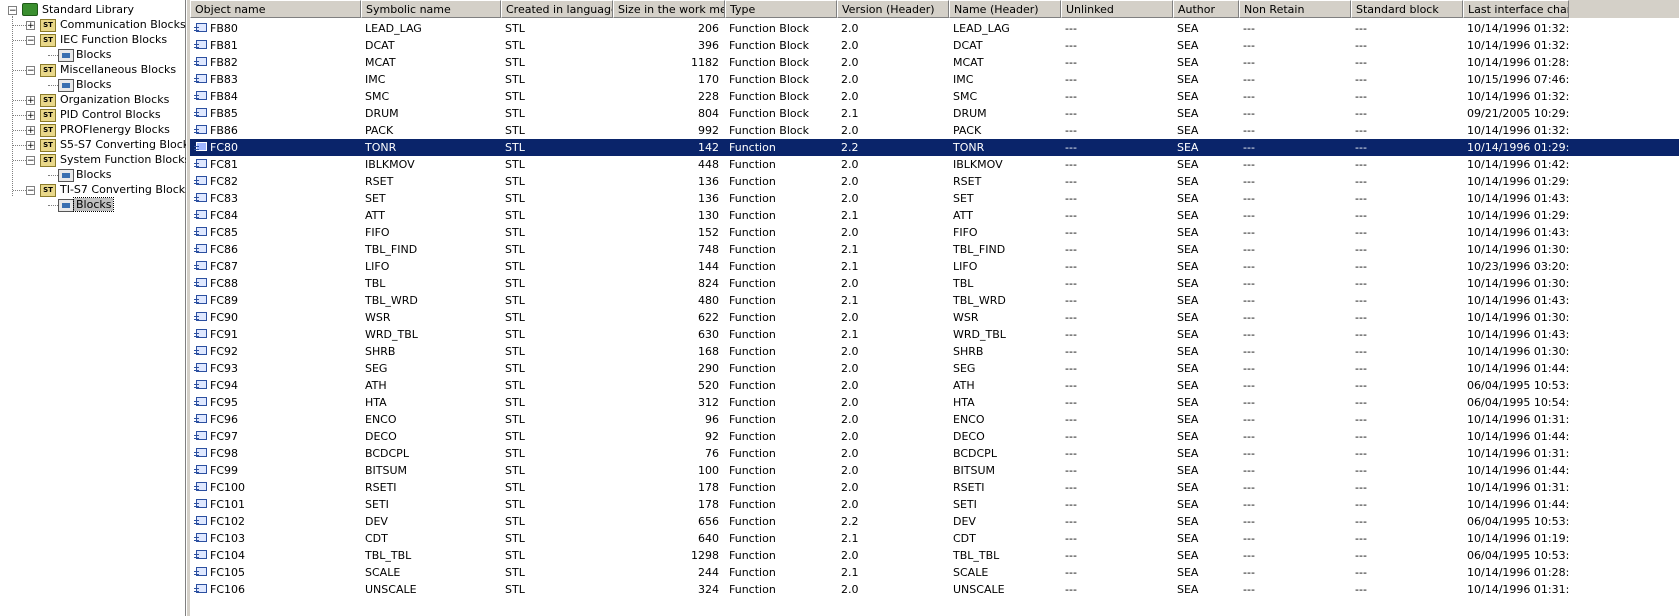 This screenshot has height=616, width=1679. What do you see at coordinates (125, 160) in the screenshot?
I see `tree-item-system-function-blocks: System Function Blocks` at bounding box center [125, 160].